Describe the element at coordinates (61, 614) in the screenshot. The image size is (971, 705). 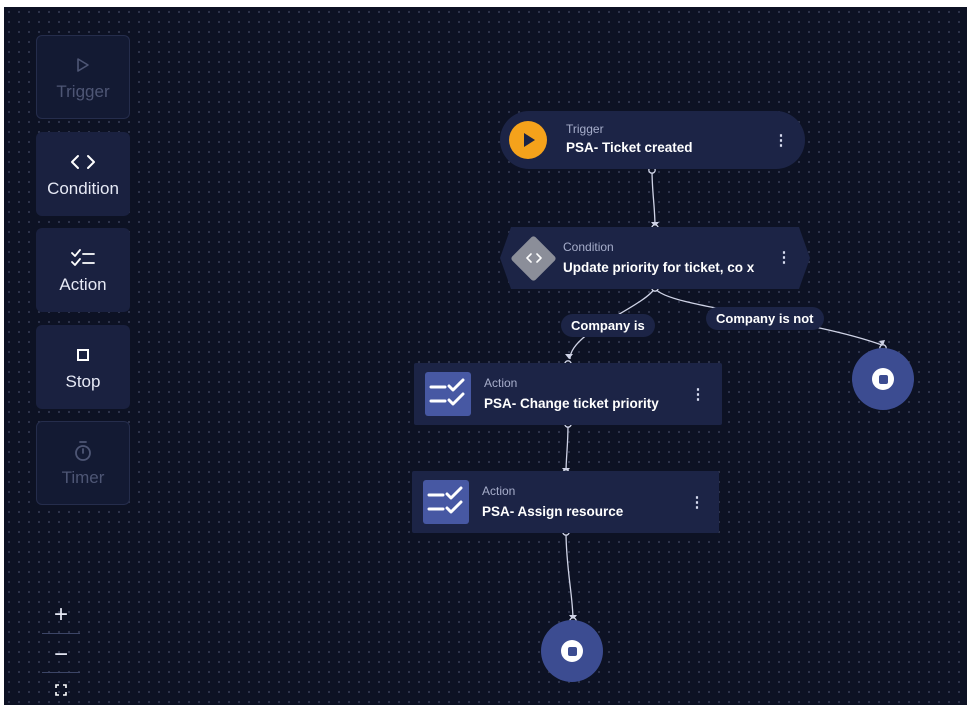
I see `zoom-in-button: +` at that location.